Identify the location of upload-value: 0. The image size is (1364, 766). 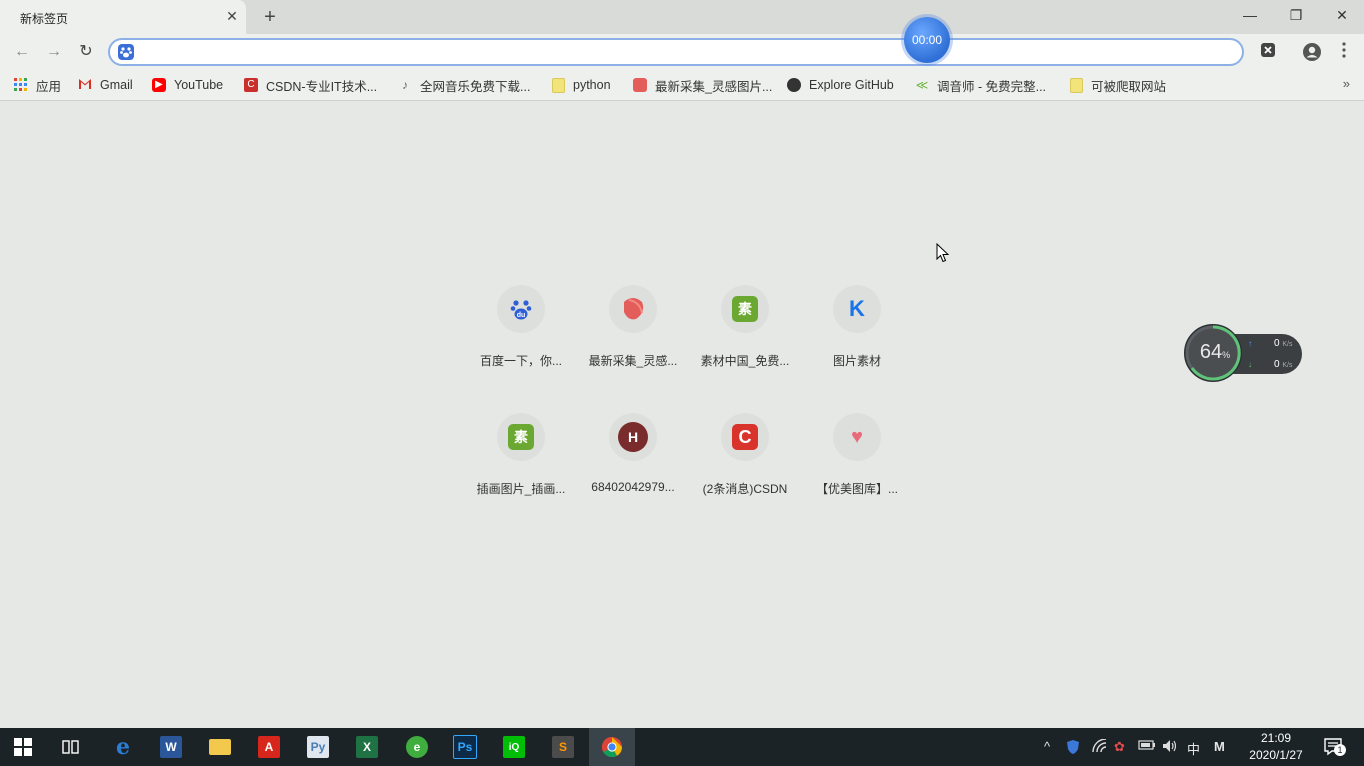
(1277, 343).